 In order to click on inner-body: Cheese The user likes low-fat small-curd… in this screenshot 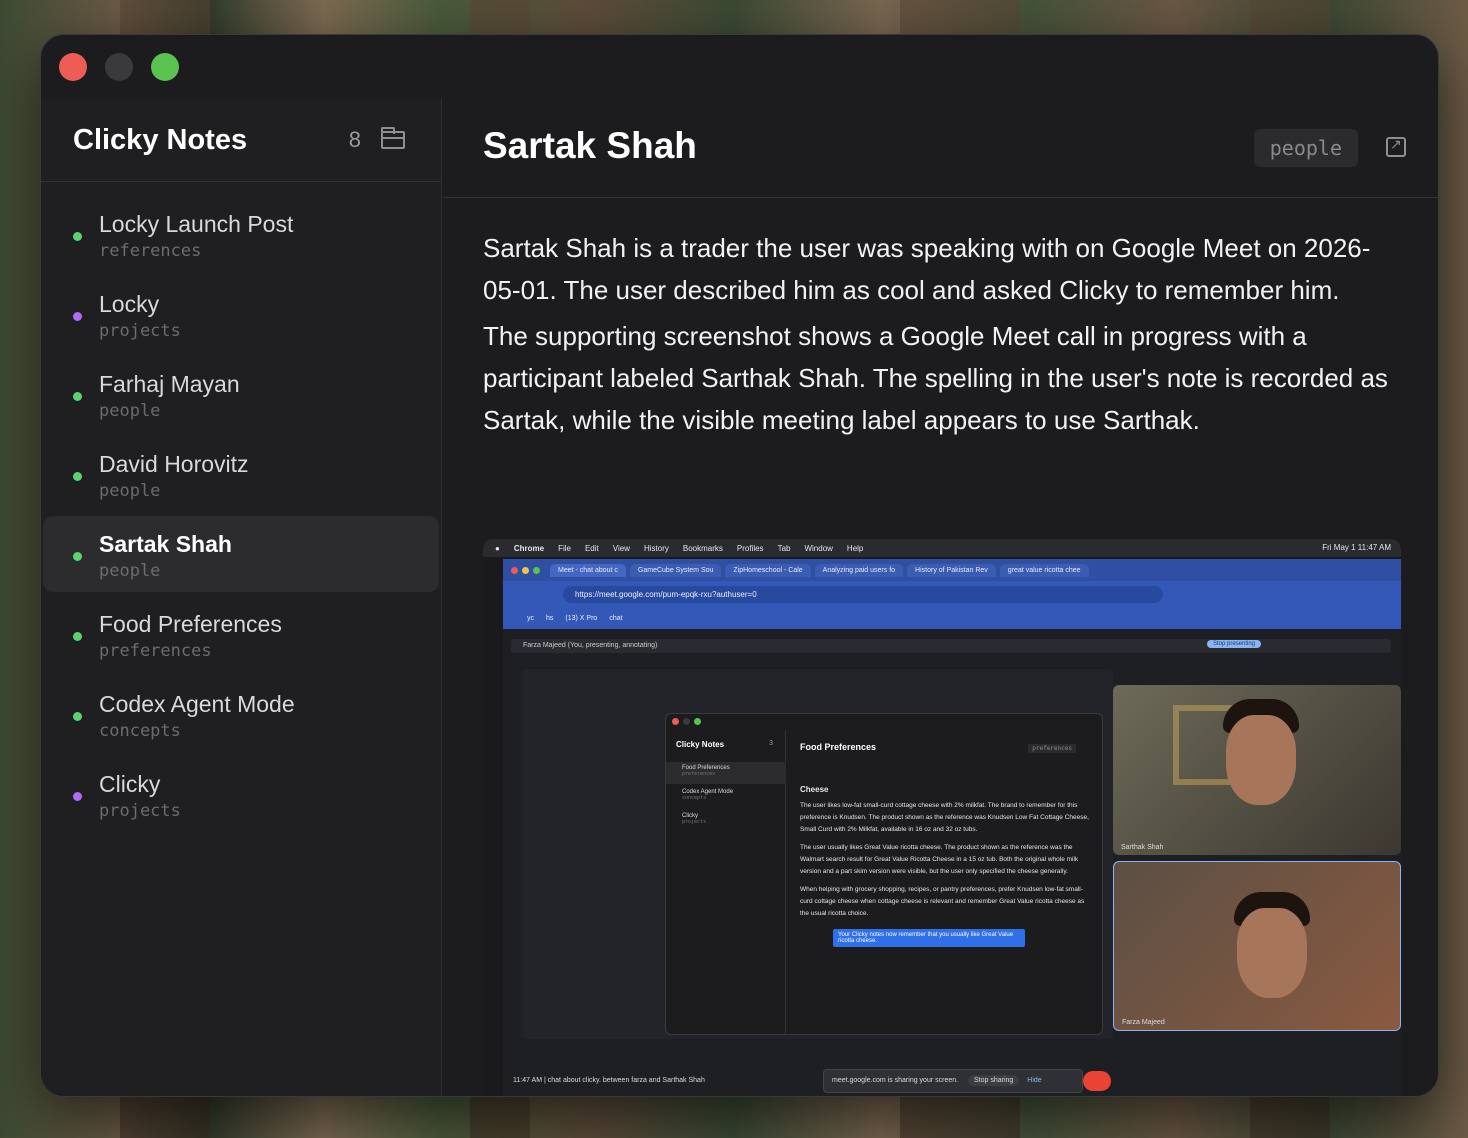, I will do `click(946, 852)`.